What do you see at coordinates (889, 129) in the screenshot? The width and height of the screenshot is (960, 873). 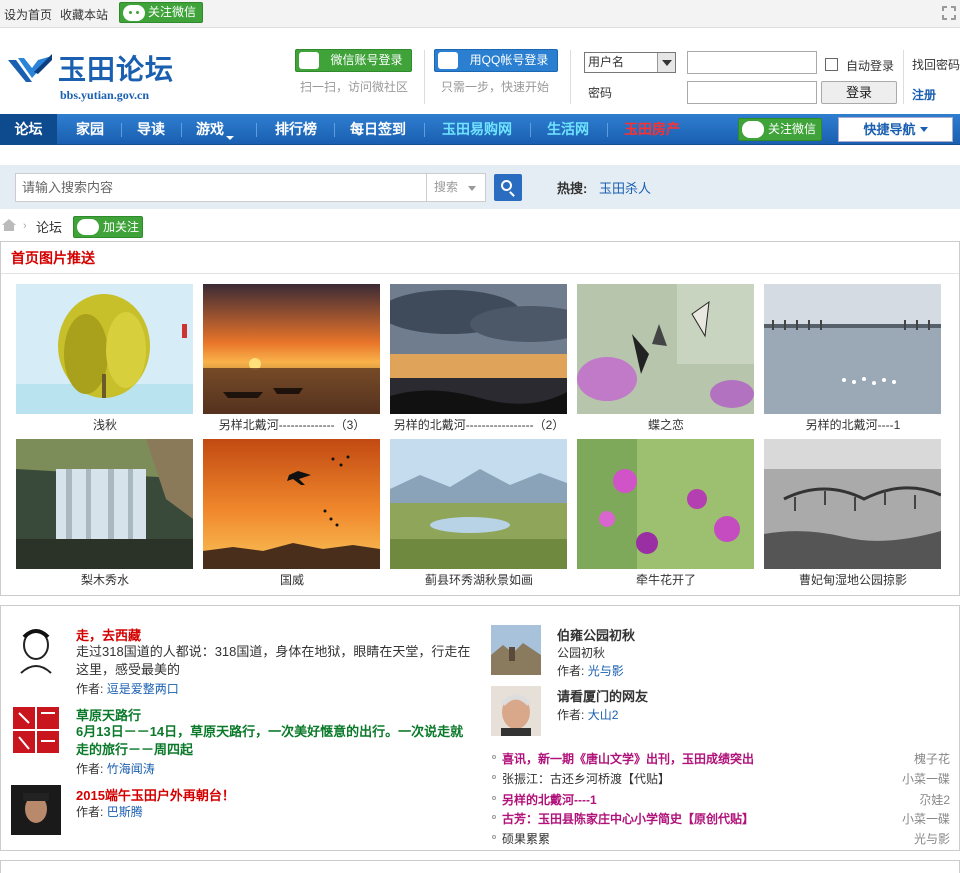 I see `quick-nav-label: 快捷导航` at bounding box center [889, 129].